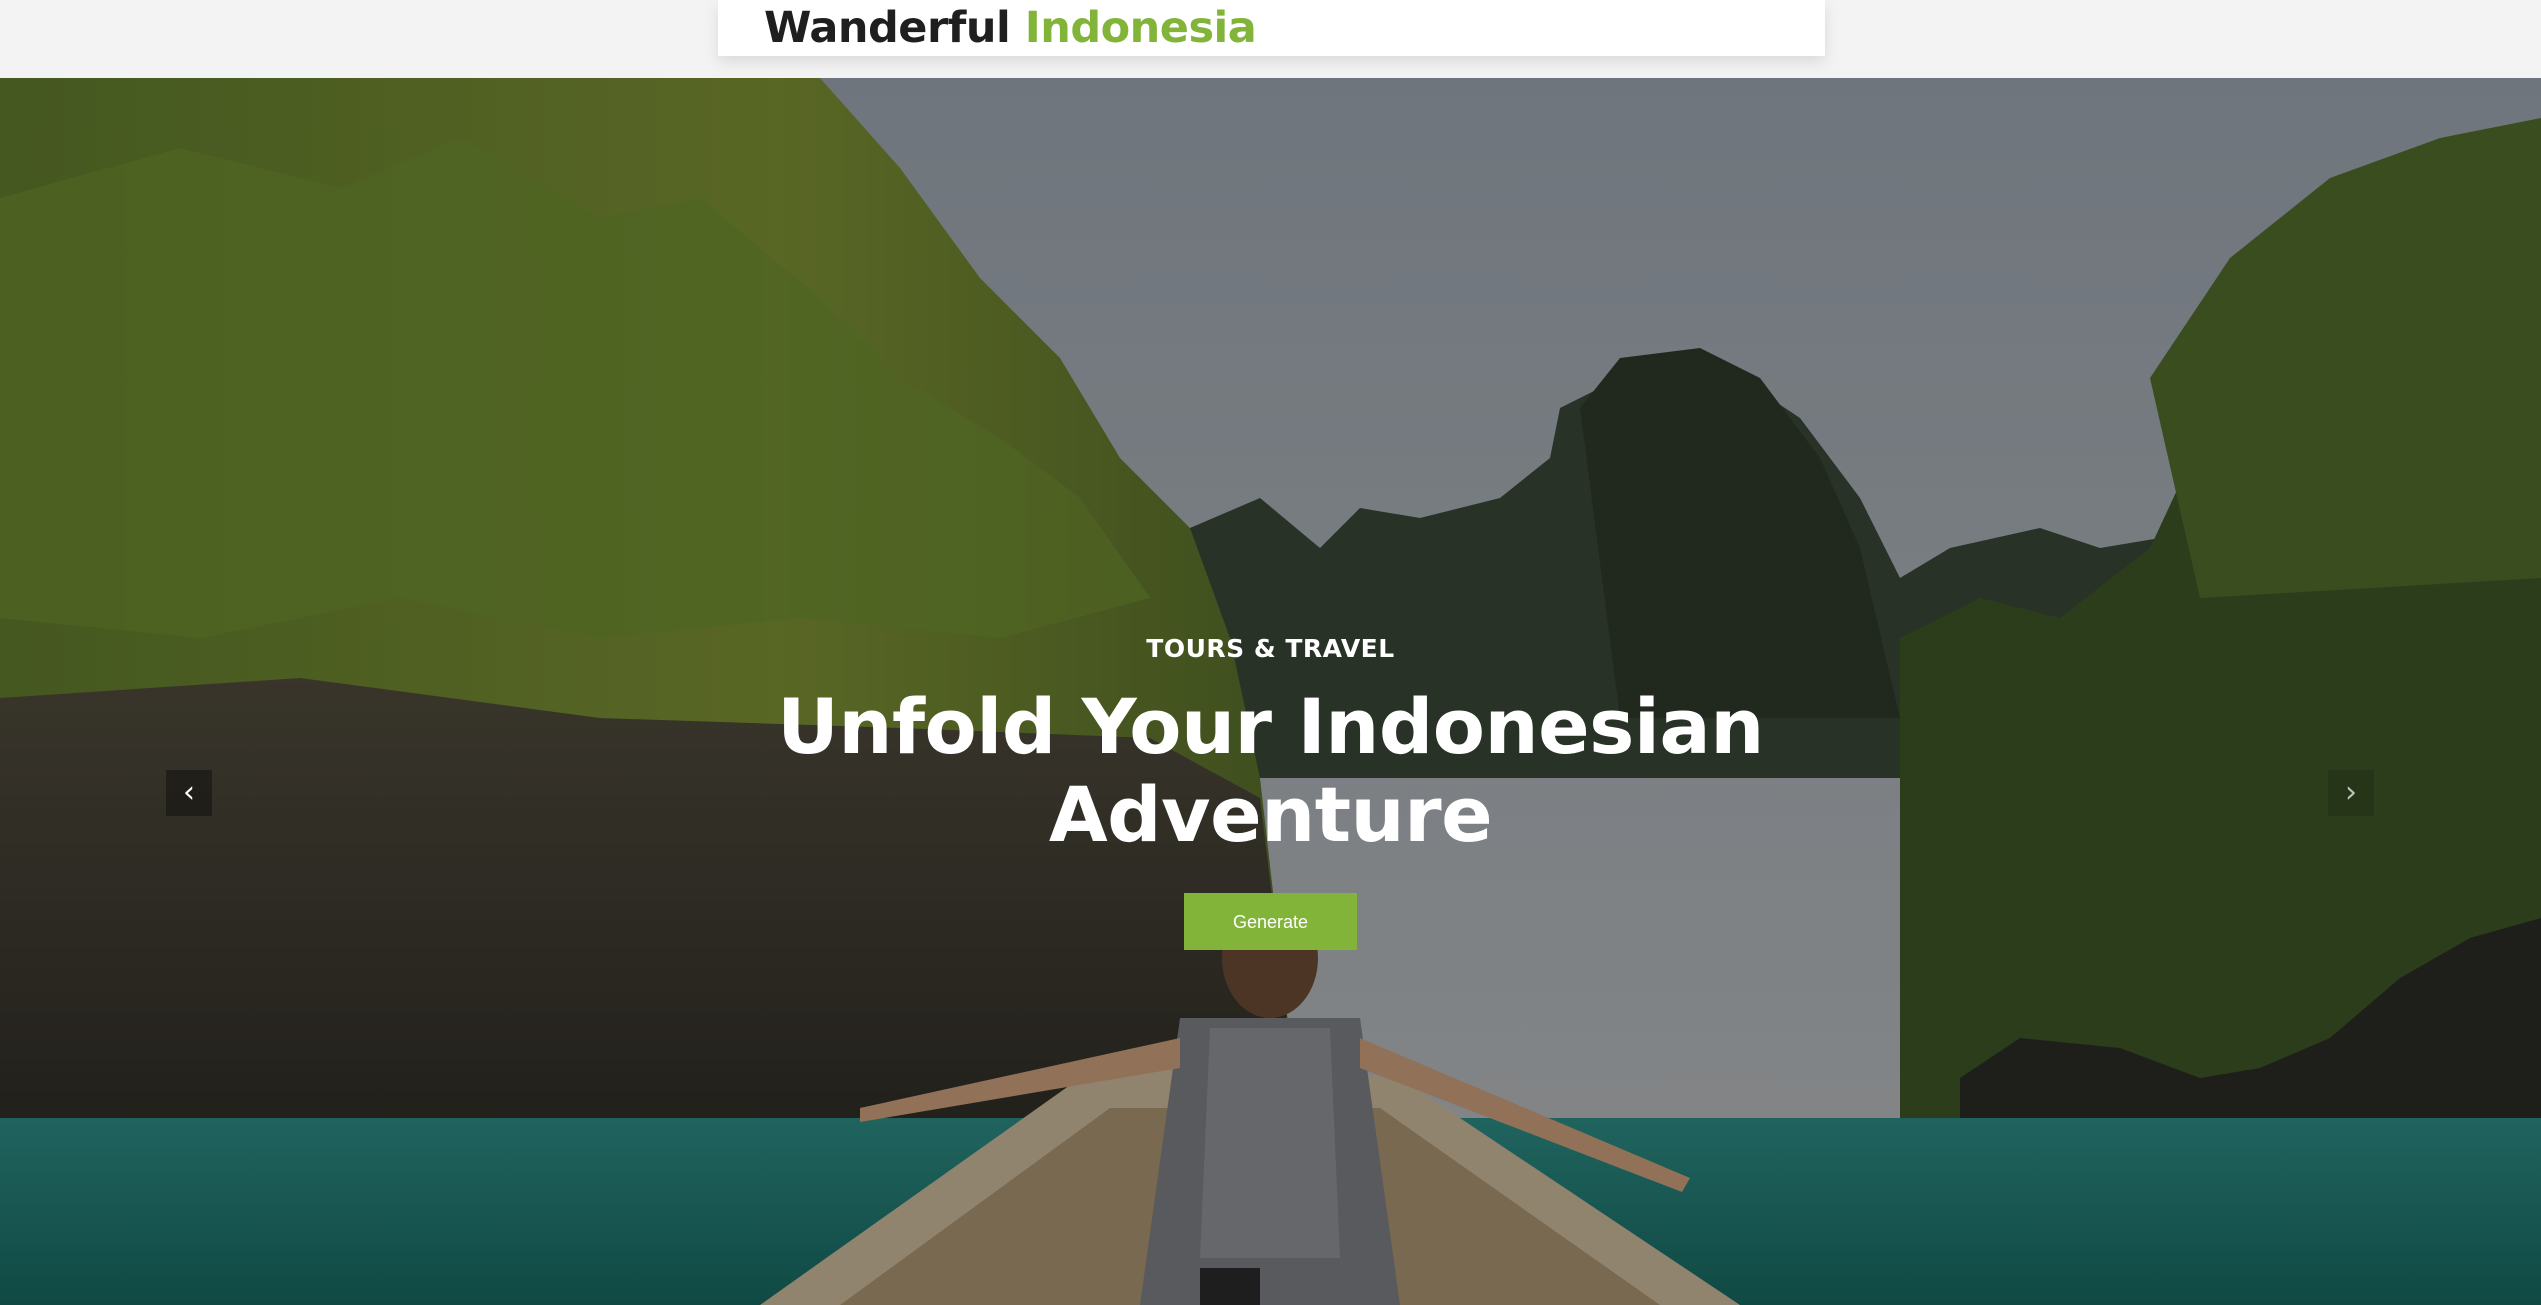 The width and height of the screenshot is (2541, 1305). What do you see at coordinates (1270, 921) in the screenshot?
I see `generate-button: Generate` at bounding box center [1270, 921].